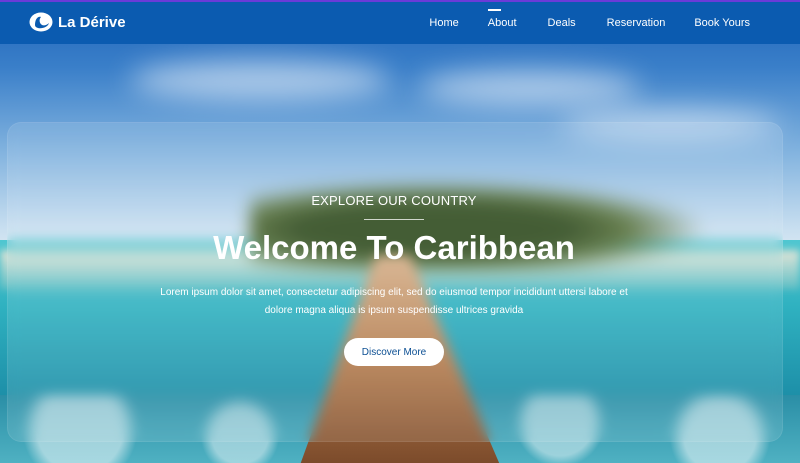 The image size is (800, 463). What do you see at coordinates (636, 23) in the screenshot?
I see `nav-reservation: Reservation` at bounding box center [636, 23].